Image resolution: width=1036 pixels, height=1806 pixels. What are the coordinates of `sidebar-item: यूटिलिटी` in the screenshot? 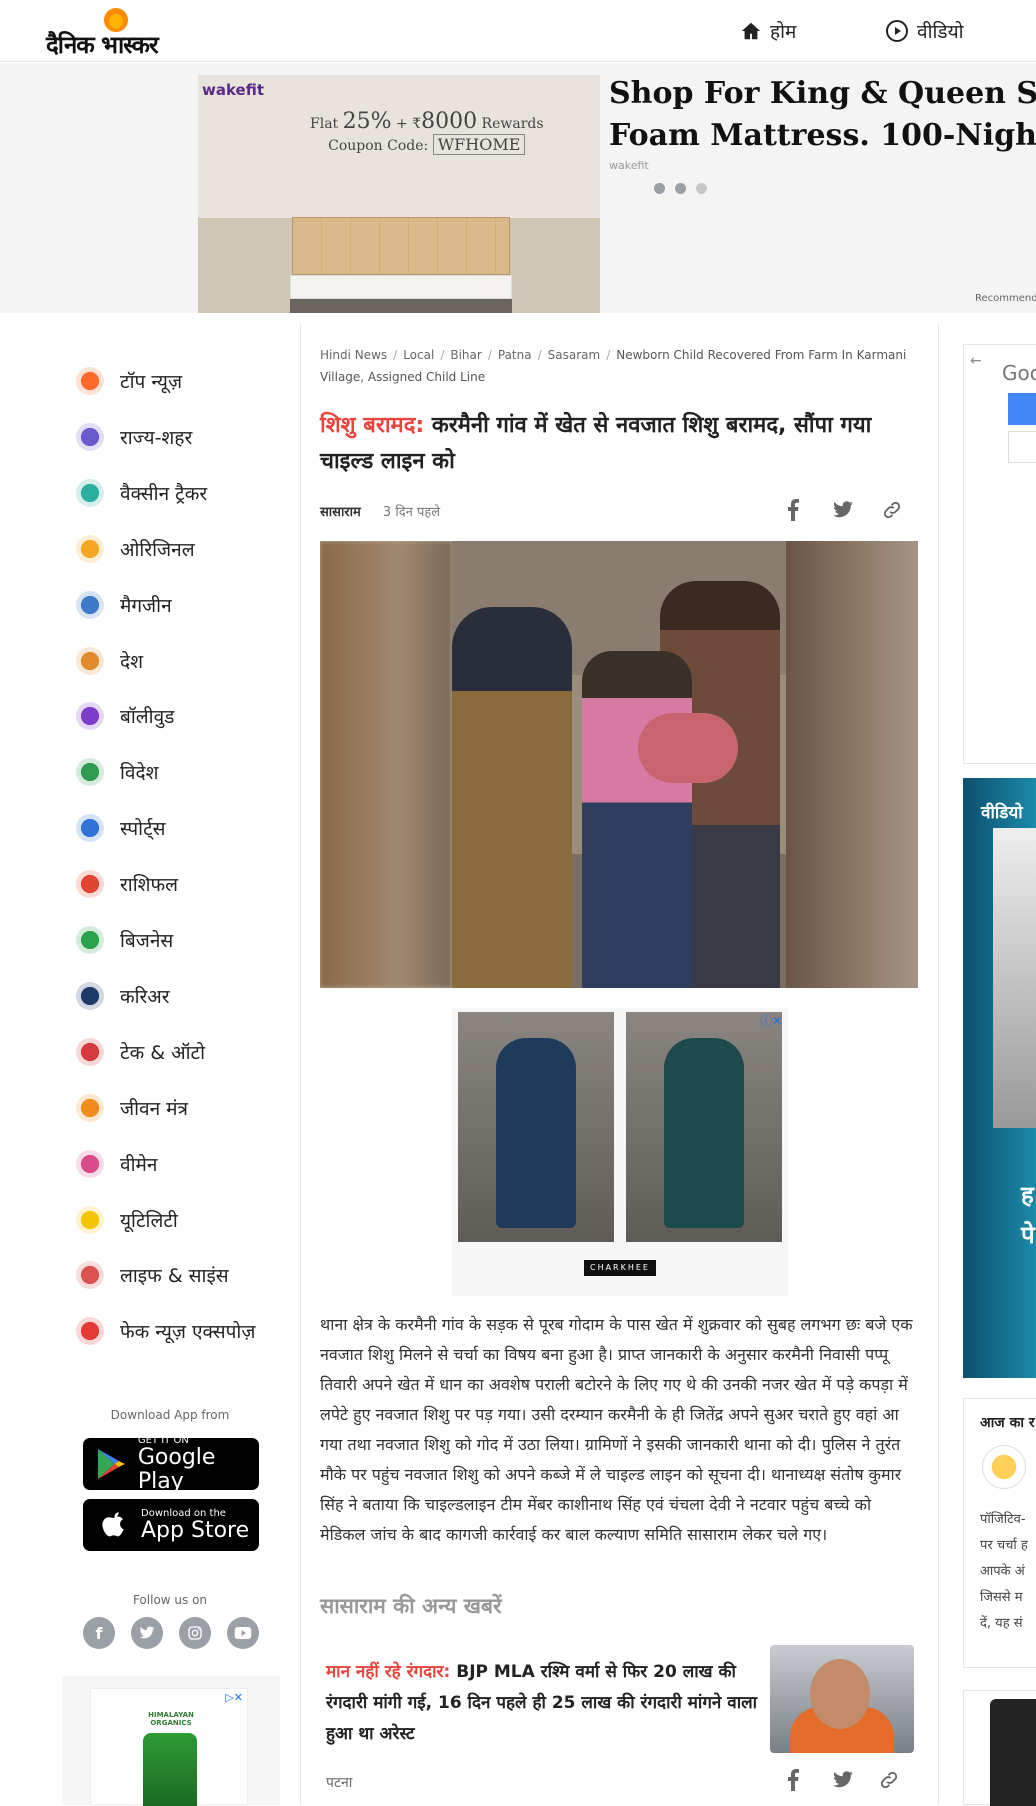 It's located at (127, 1220).